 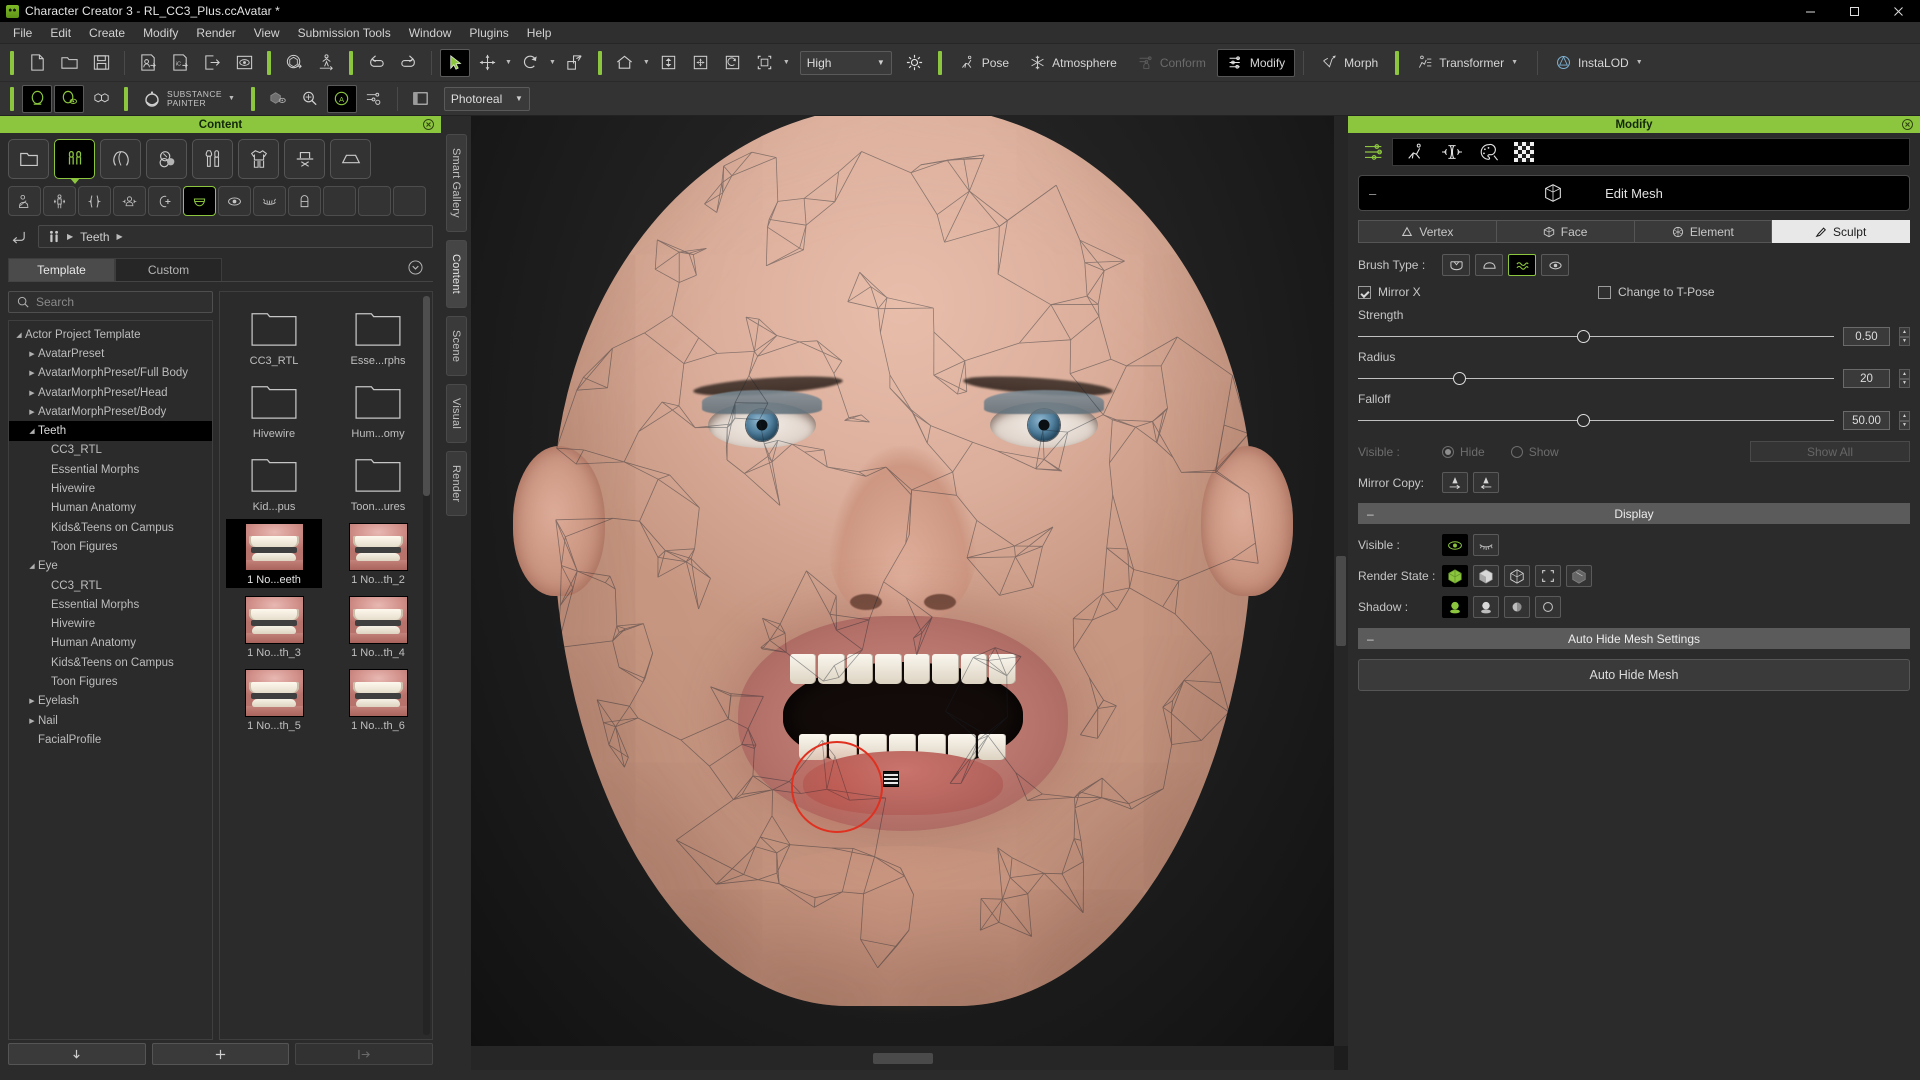 What do you see at coordinates (1866, 378) in the screenshot?
I see `radius-value: 20` at bounding box center [1866, 378].